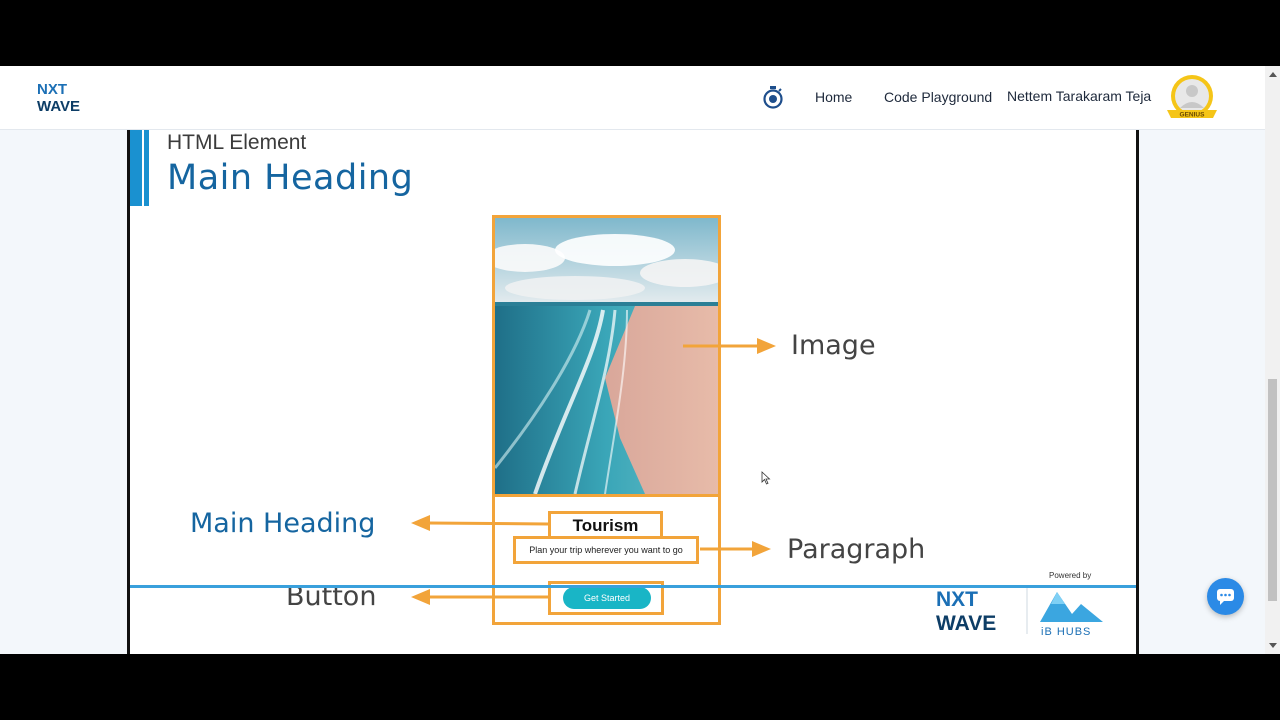 The width and height of the screenshot is (1280, 720). I want to click on scroll-down-arrow-icon, so click(1273, 645).